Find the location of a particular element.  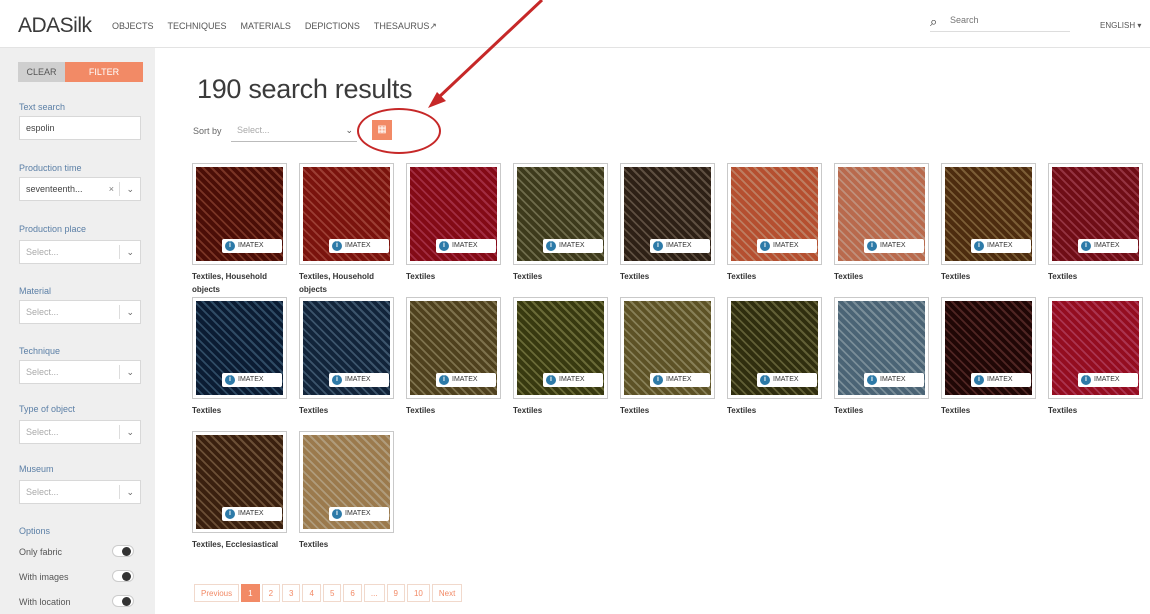

page-button: 4 is located at coordinates (311, 593).